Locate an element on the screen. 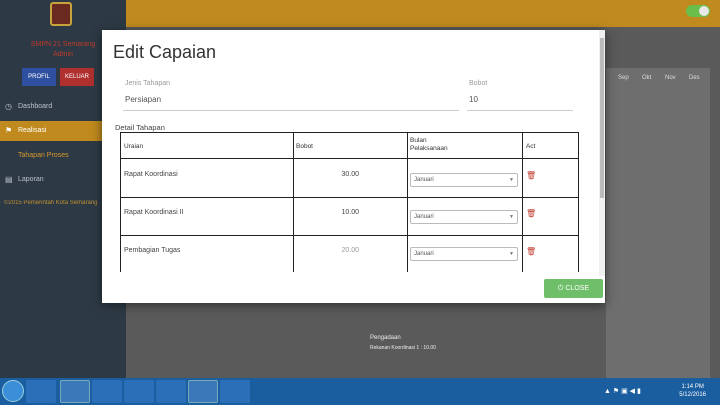  tray-icons: ▲ ⚑ ▣ ◀ ▮ is located at coordinates (622, 391).